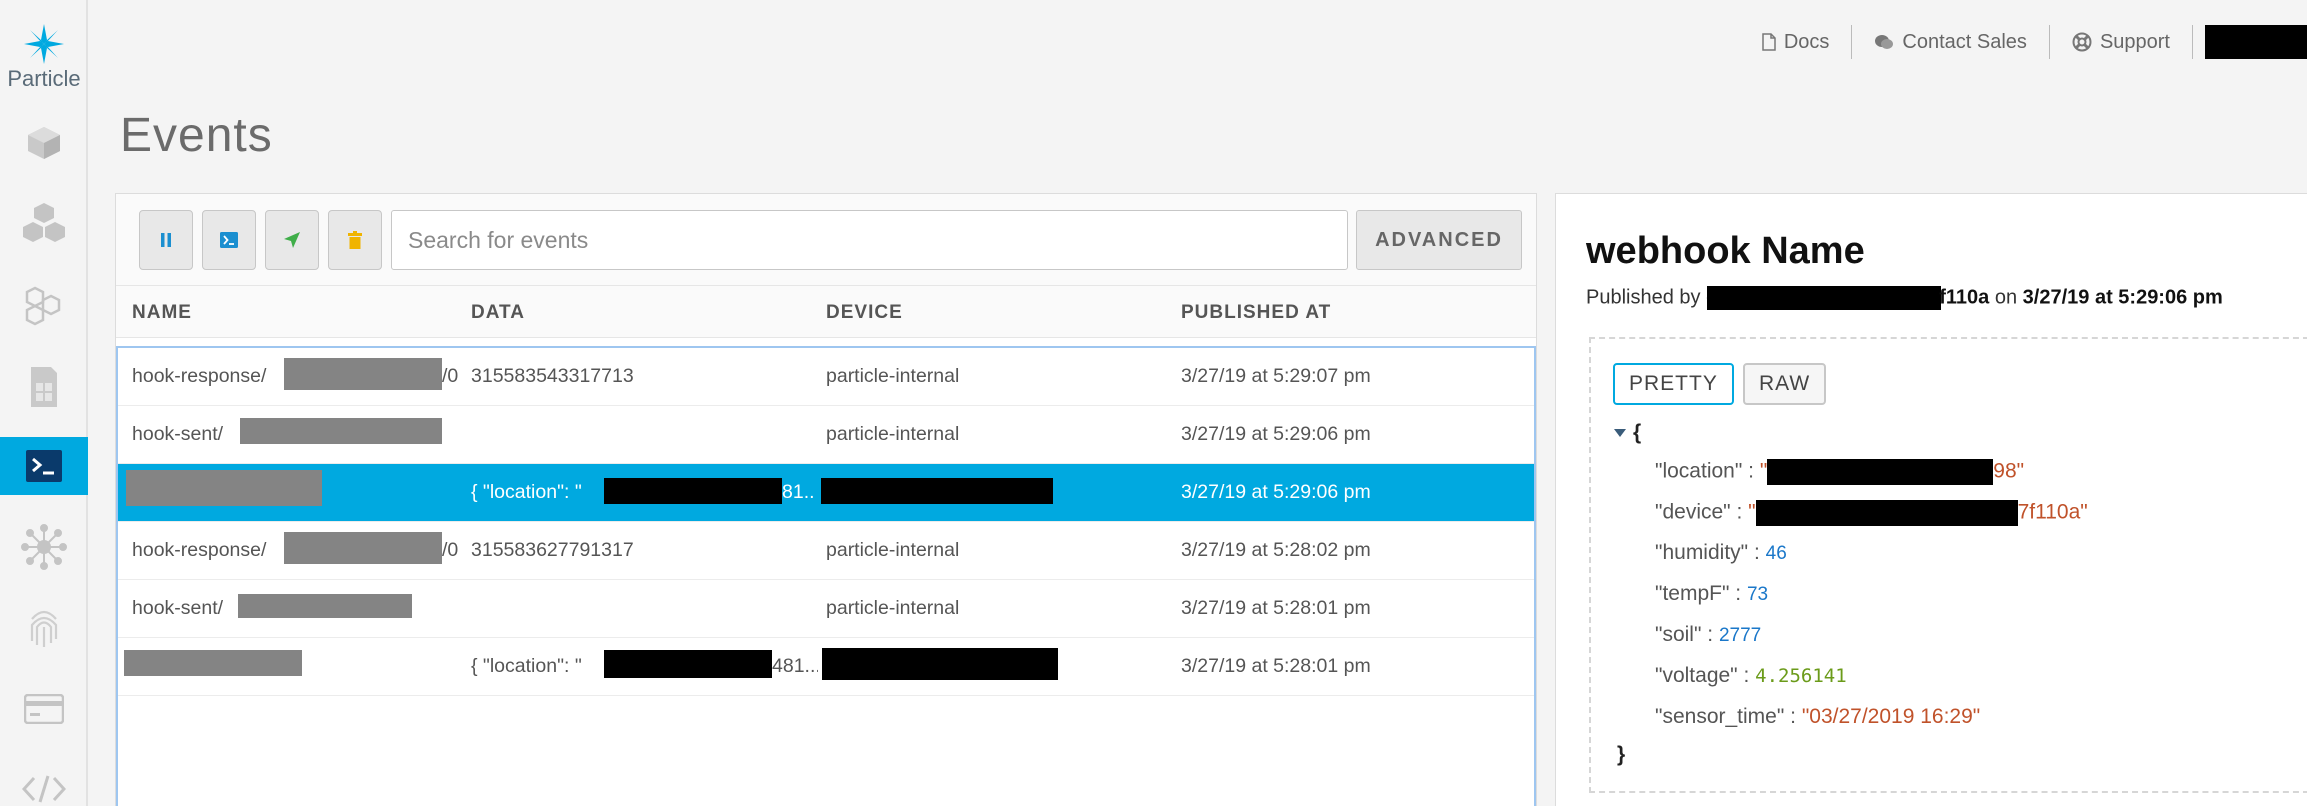 The height and width of the screenshot is (806, 2307). Describe the element at coordinates (1276, 376) in the screenshot. I see `event-published-at: 3/27/19 at 5:29:07 pm` at that location.